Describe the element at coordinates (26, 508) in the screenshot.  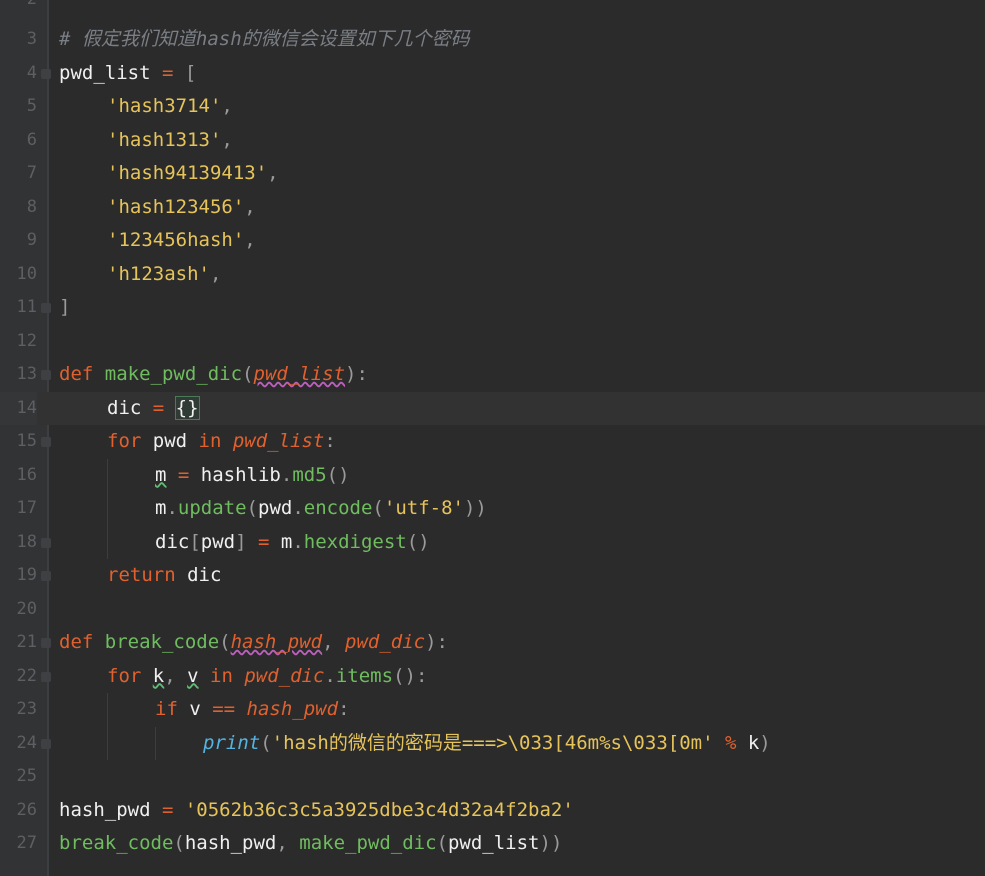
I see `line-number: 17` at that location.